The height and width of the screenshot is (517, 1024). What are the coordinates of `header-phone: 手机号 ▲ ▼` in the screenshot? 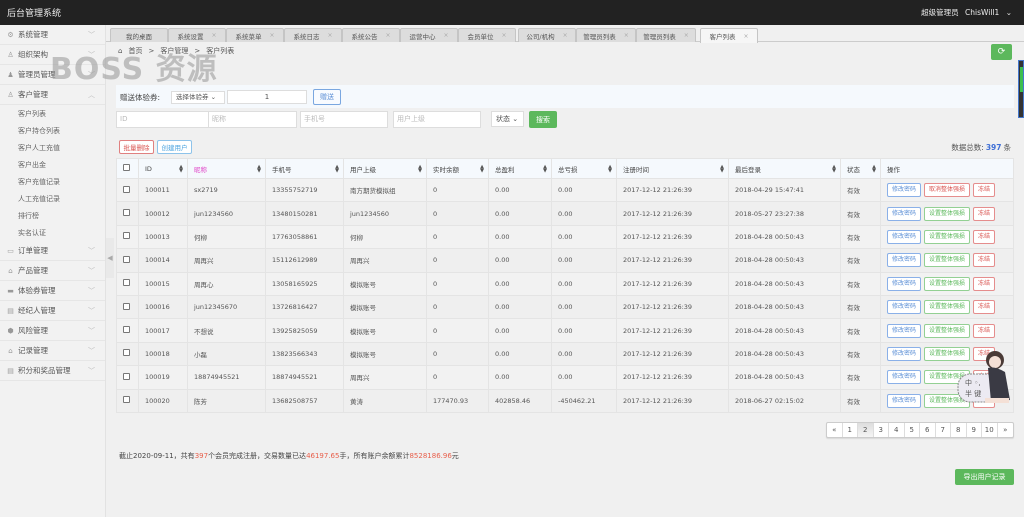 It's located at (304, 168).